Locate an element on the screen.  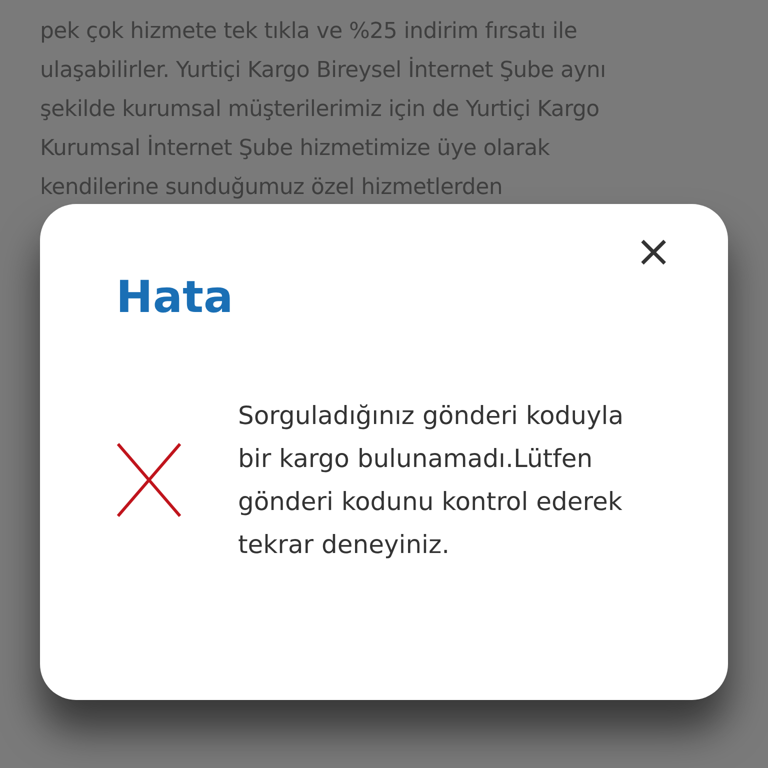
error-message: Sorguladığınız gönderi koduyla bir kargo bulunamadı.Lütfen gönderi kodunu kontrol ederek tekrar deneyiniz. is located at coordinates (431, 481).